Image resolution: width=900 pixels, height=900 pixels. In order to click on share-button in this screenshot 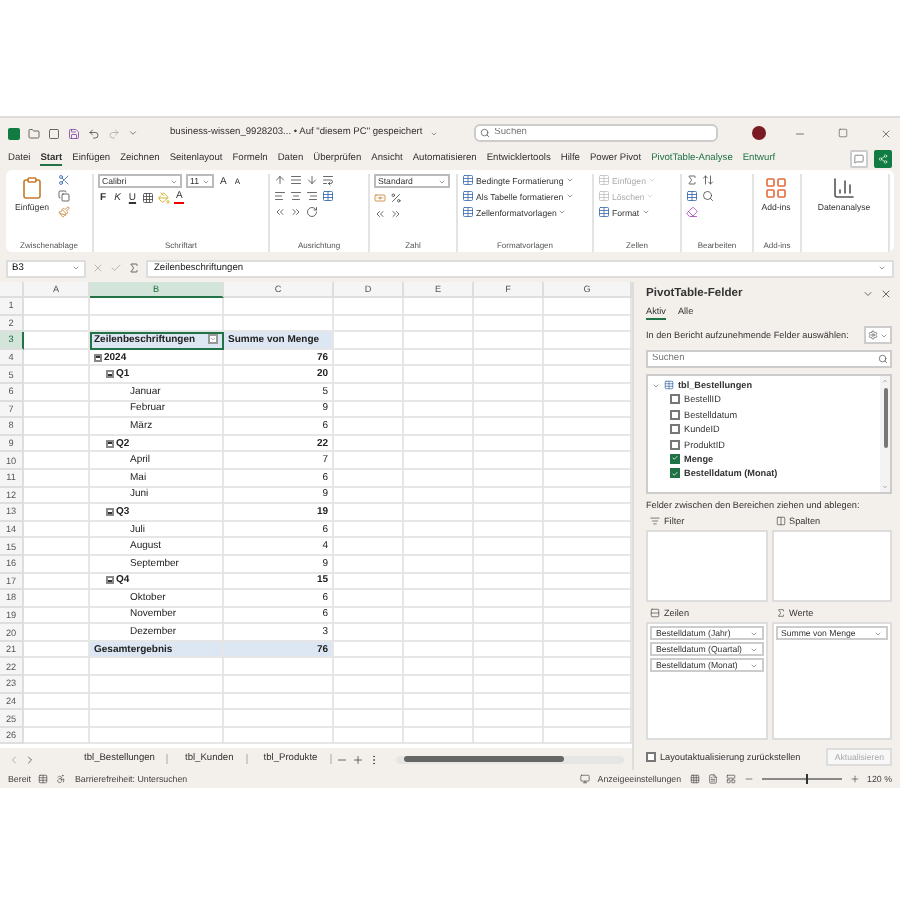, I will do `click(883, 159)`.